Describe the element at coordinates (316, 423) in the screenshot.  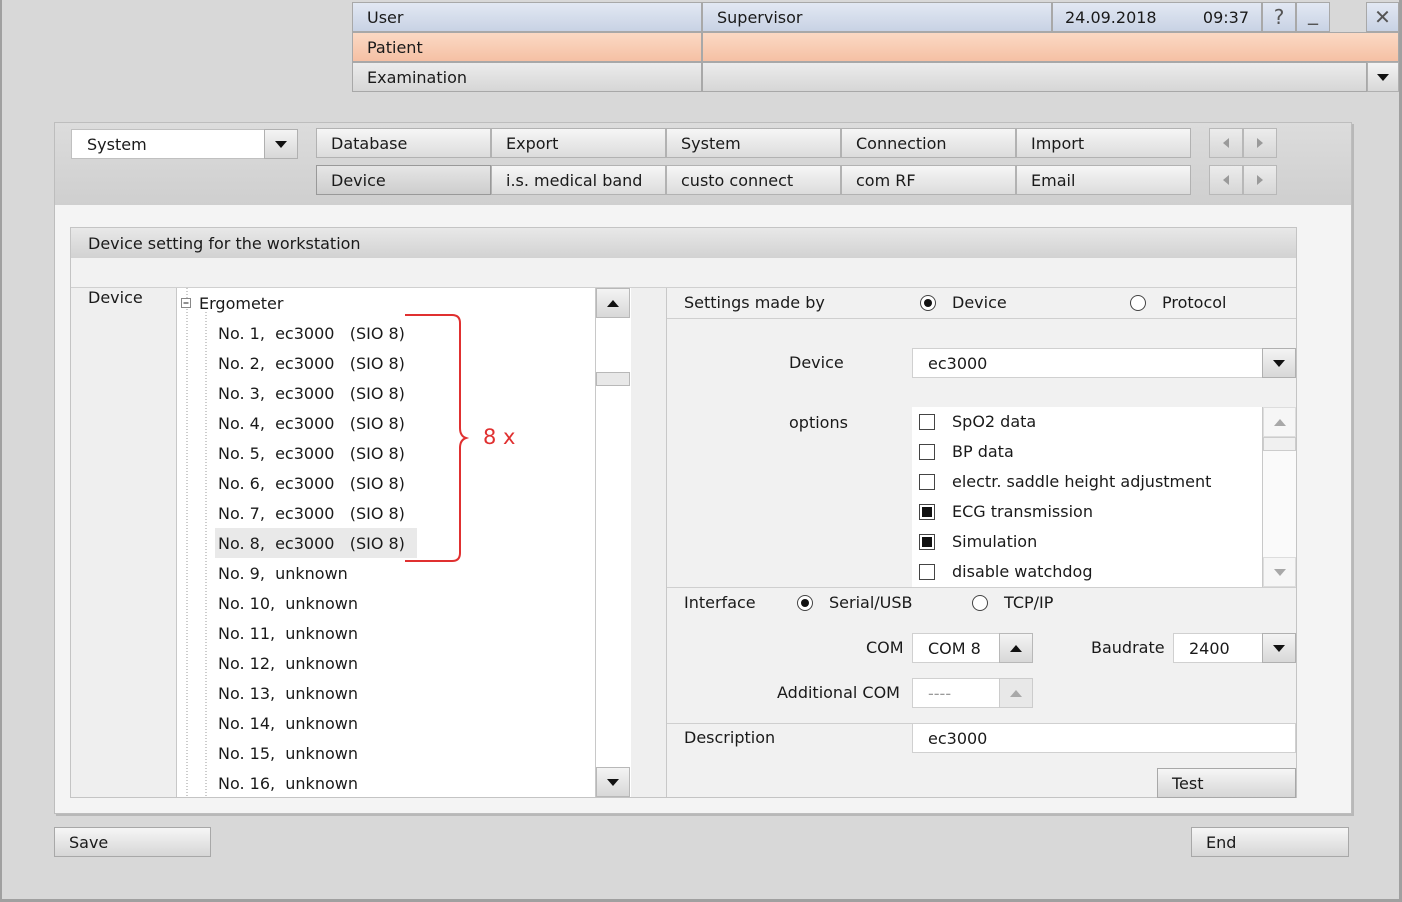
I see `tree-item: No. 4, ec3000 (SIO 8)` at that location.